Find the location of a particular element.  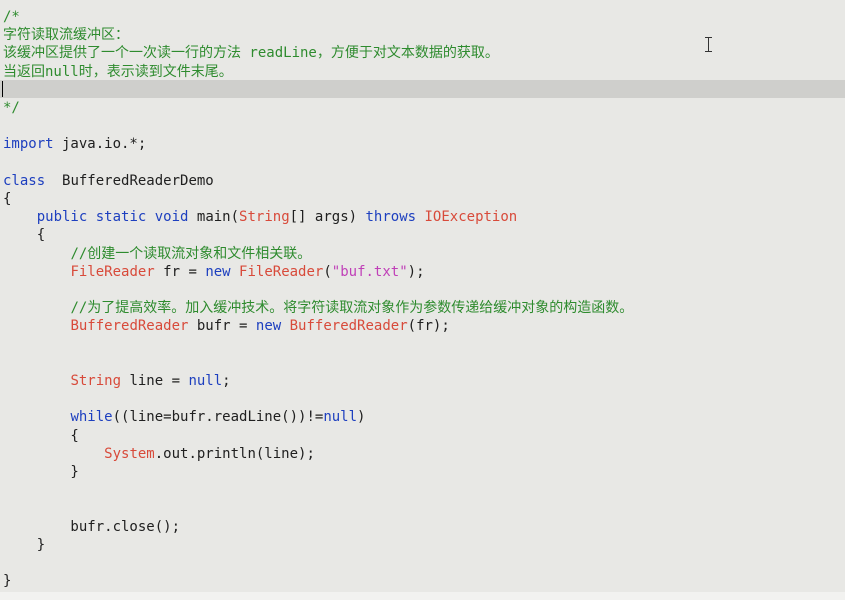

code-token: 该缓冲区提供了一个一次读一行的方法 readLine，方便于对文本数据的获取。 is located at coordinates (251, 53).